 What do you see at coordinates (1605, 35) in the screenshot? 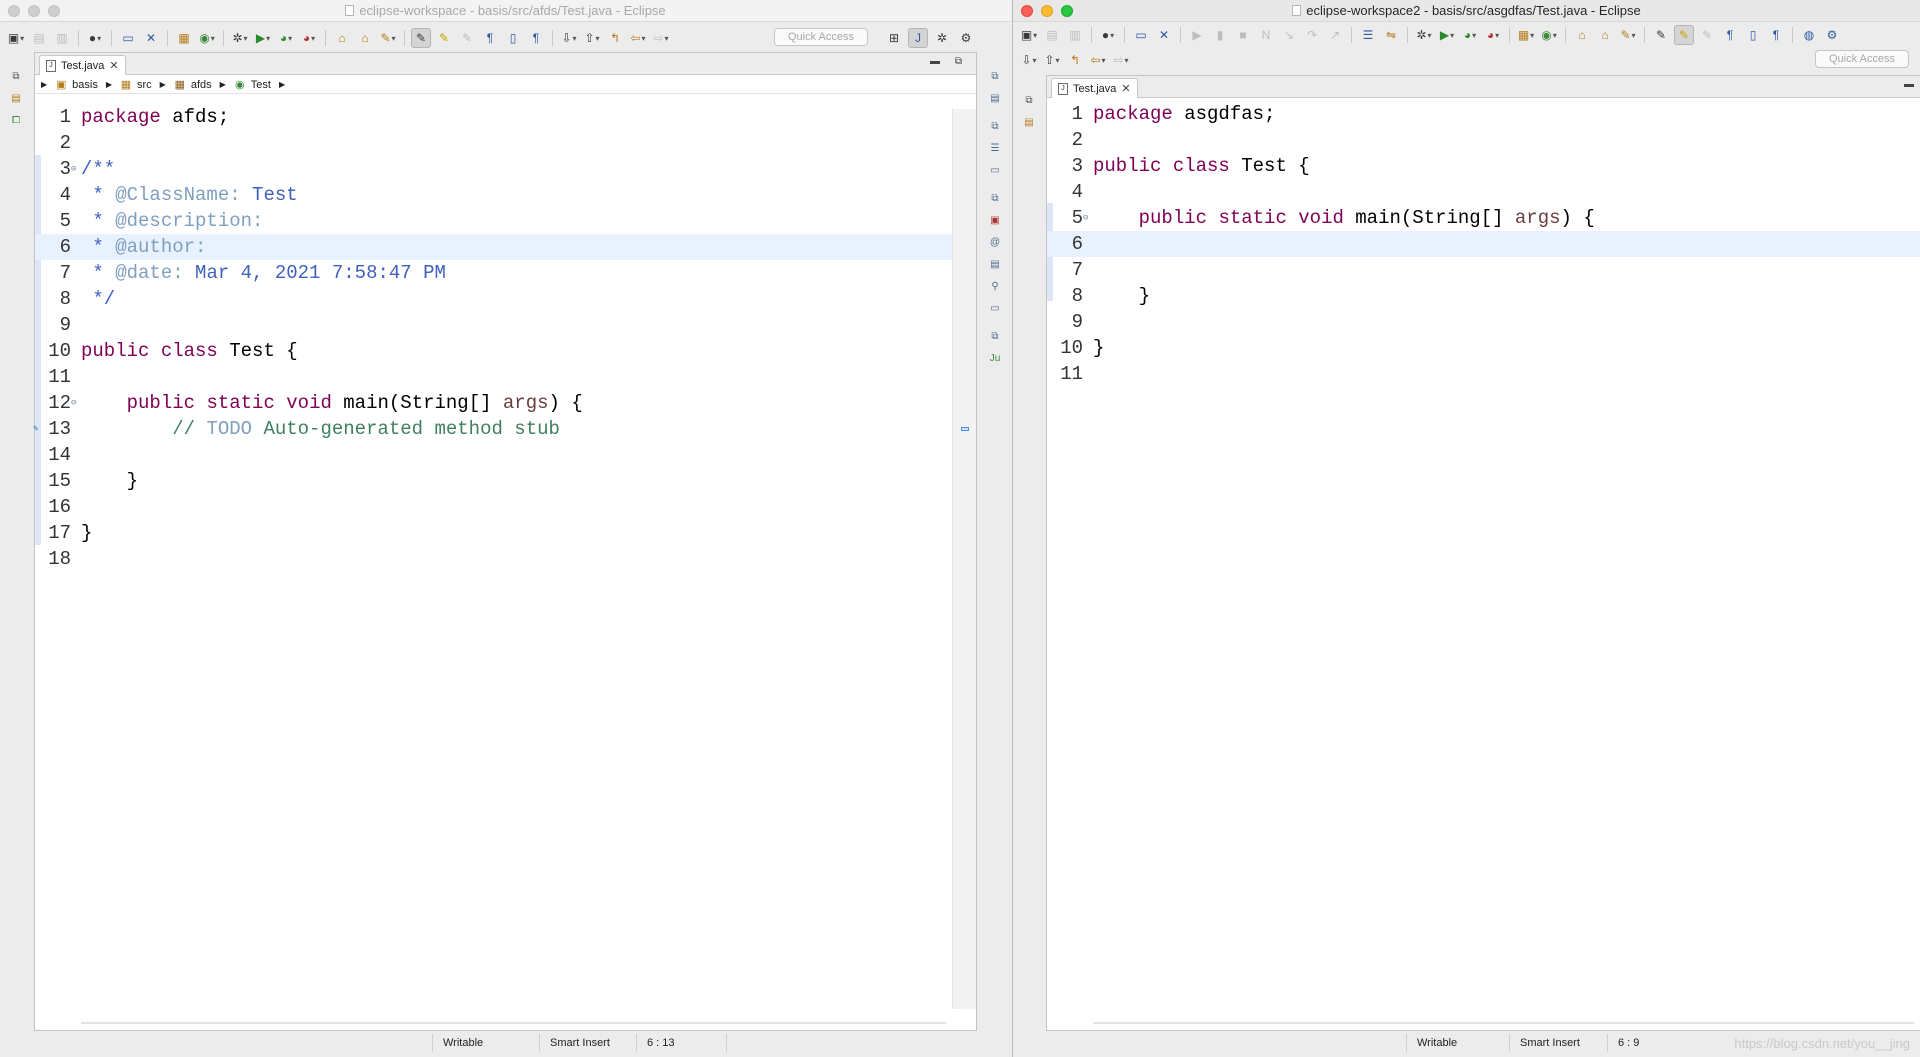
I see `open-task-icon: ⌂` at bounding box center [1605, 35].